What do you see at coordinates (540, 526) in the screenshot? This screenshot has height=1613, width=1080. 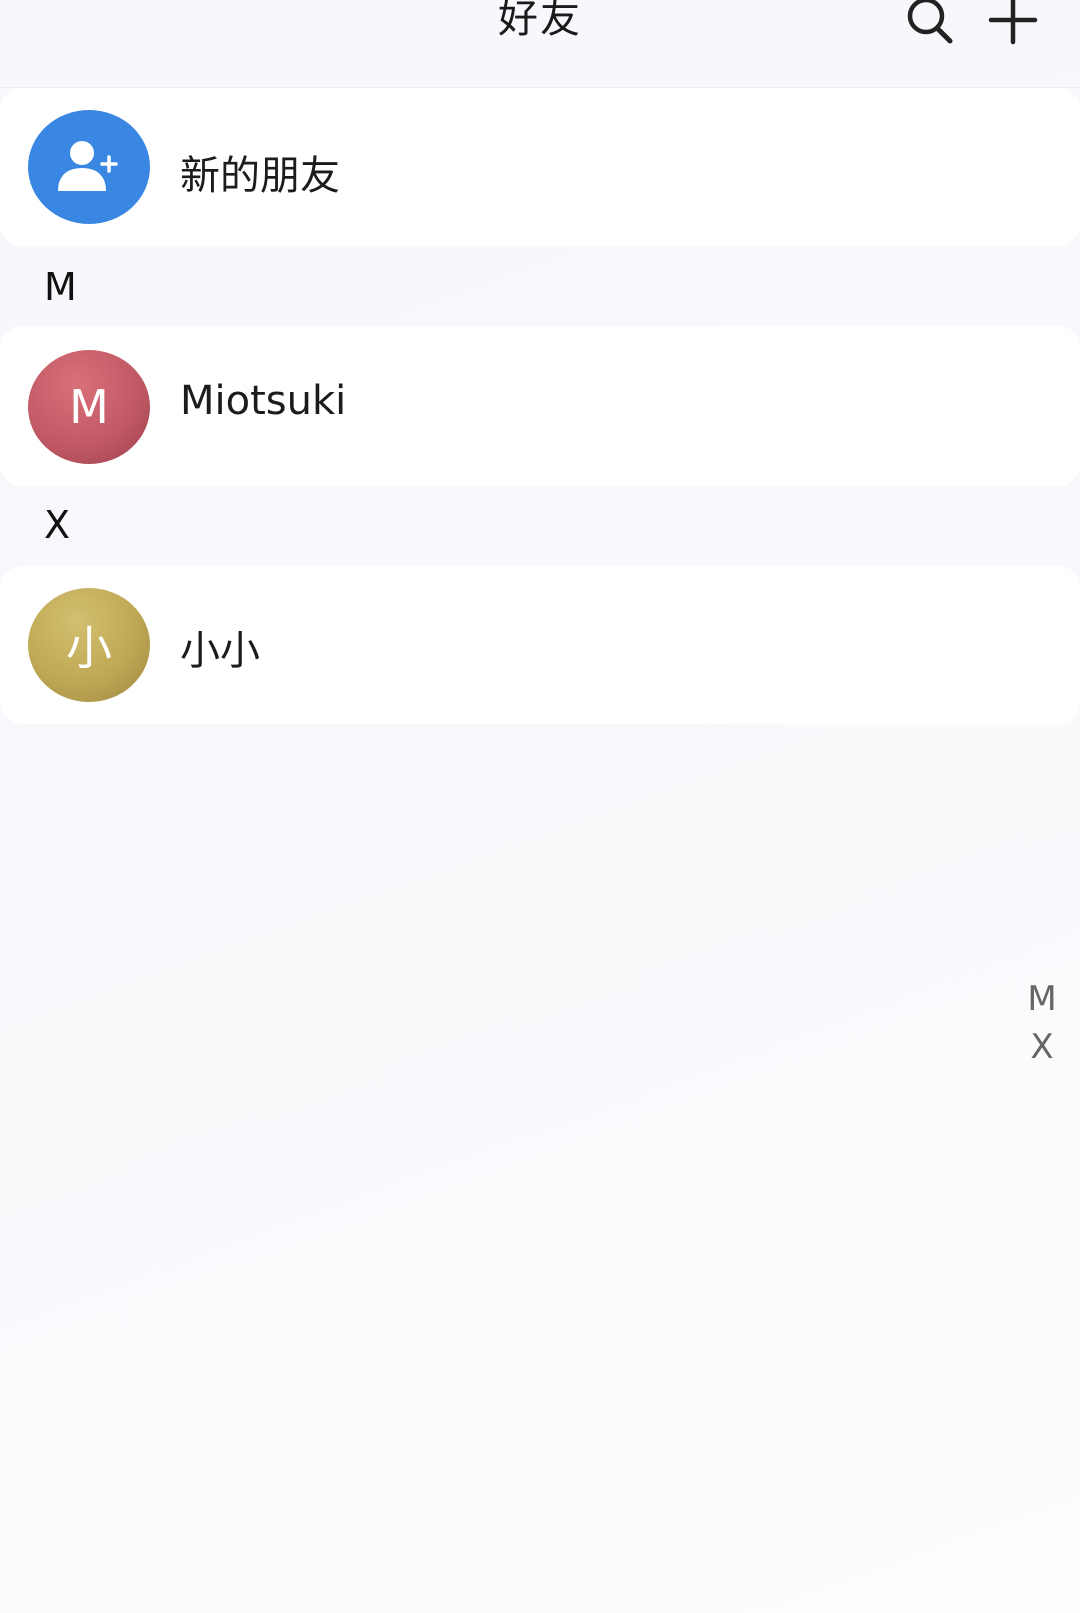 I see `section-header-x: X` at bounding box center [540, 526].